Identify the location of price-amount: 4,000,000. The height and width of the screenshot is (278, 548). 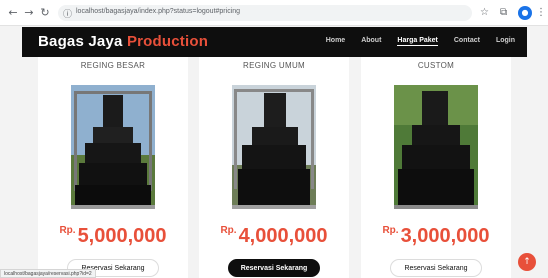
(283, 236).